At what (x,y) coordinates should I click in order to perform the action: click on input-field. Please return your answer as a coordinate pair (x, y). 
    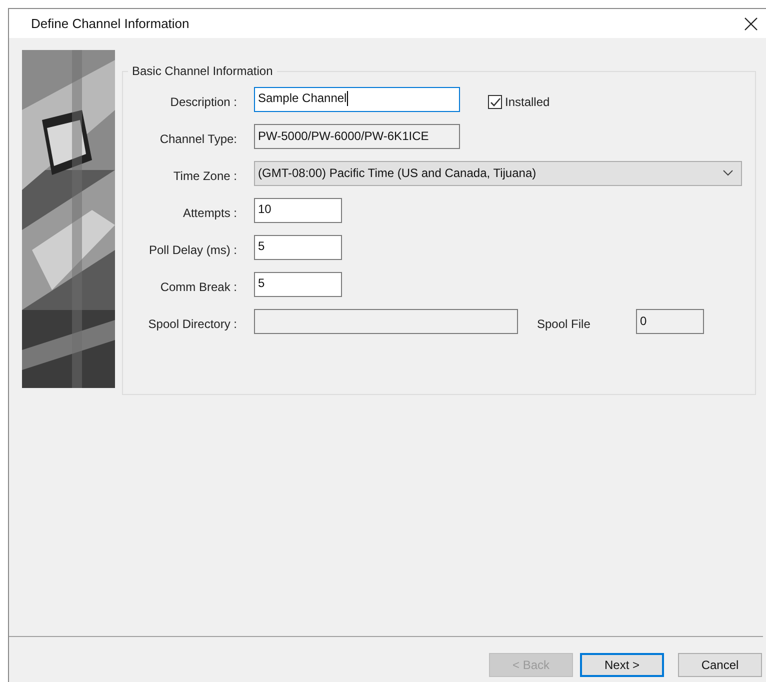
    Looking at the image, I should click on (386, 321).